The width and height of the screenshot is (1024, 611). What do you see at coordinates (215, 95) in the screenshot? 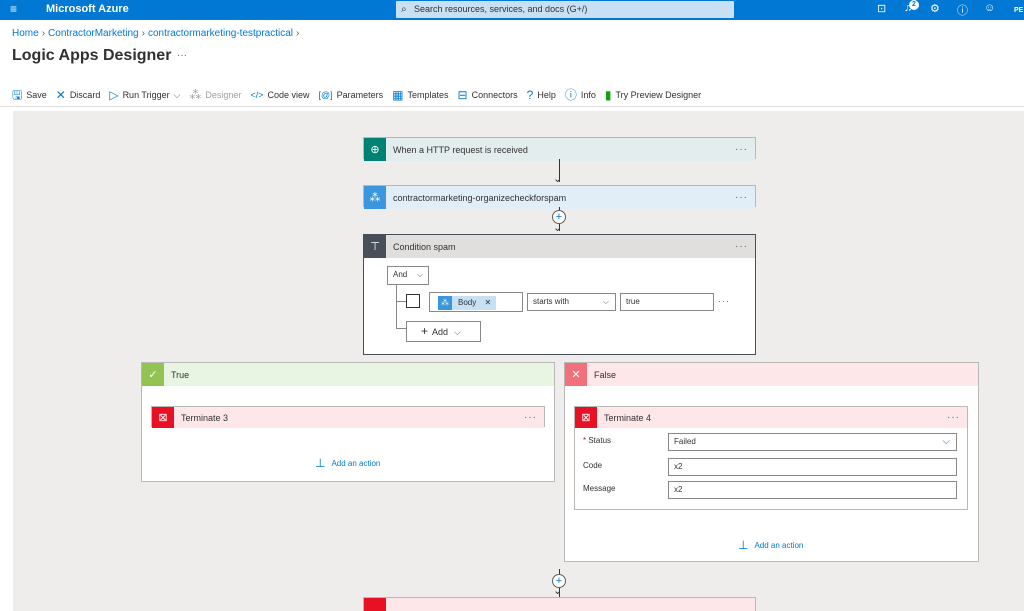
I see `designer-button: ⁂ Designer` at bounding box center [215, 95].